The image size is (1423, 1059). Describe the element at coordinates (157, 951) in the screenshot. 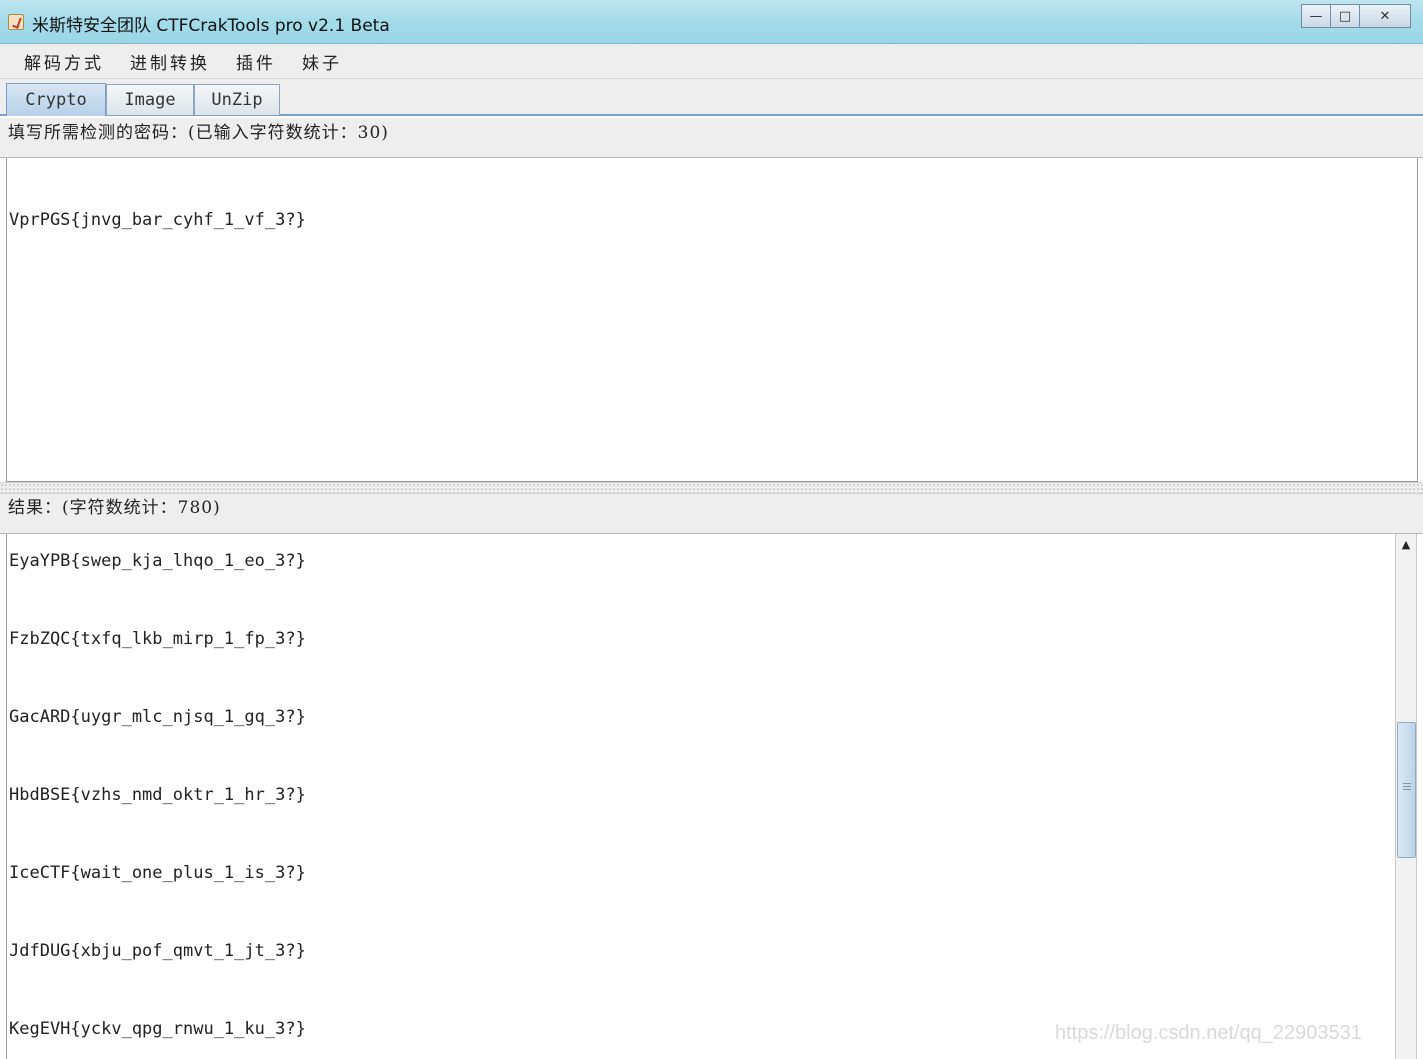

I see `result-line: JdfDUG{xbju_pof_qmvt_1_jt_3?}` at that location.